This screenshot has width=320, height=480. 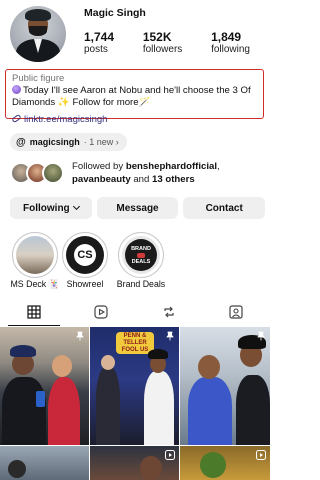 I want to click on stat-posts: 1,744 posts, so click(x=99, y=43).